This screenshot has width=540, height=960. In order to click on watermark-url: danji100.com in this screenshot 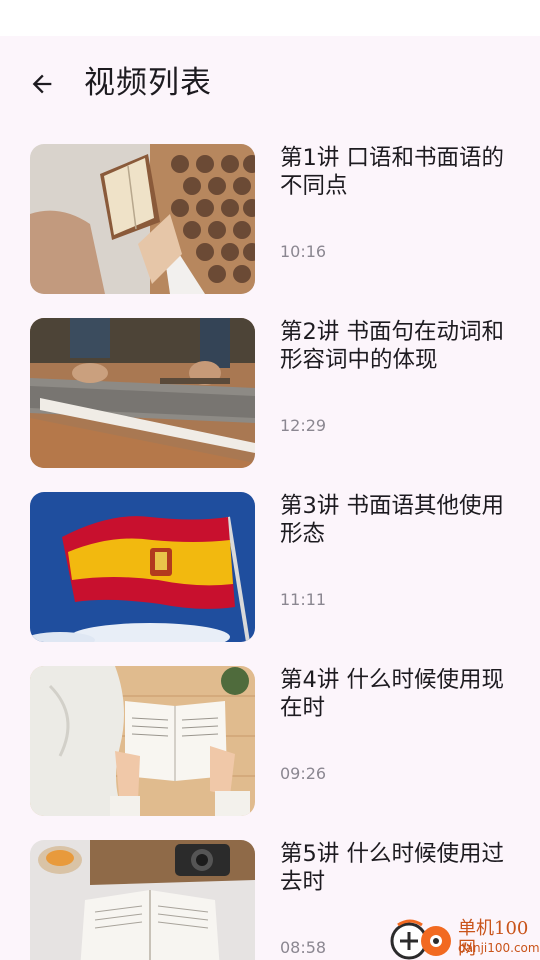, I will do `click(499, 948)`.